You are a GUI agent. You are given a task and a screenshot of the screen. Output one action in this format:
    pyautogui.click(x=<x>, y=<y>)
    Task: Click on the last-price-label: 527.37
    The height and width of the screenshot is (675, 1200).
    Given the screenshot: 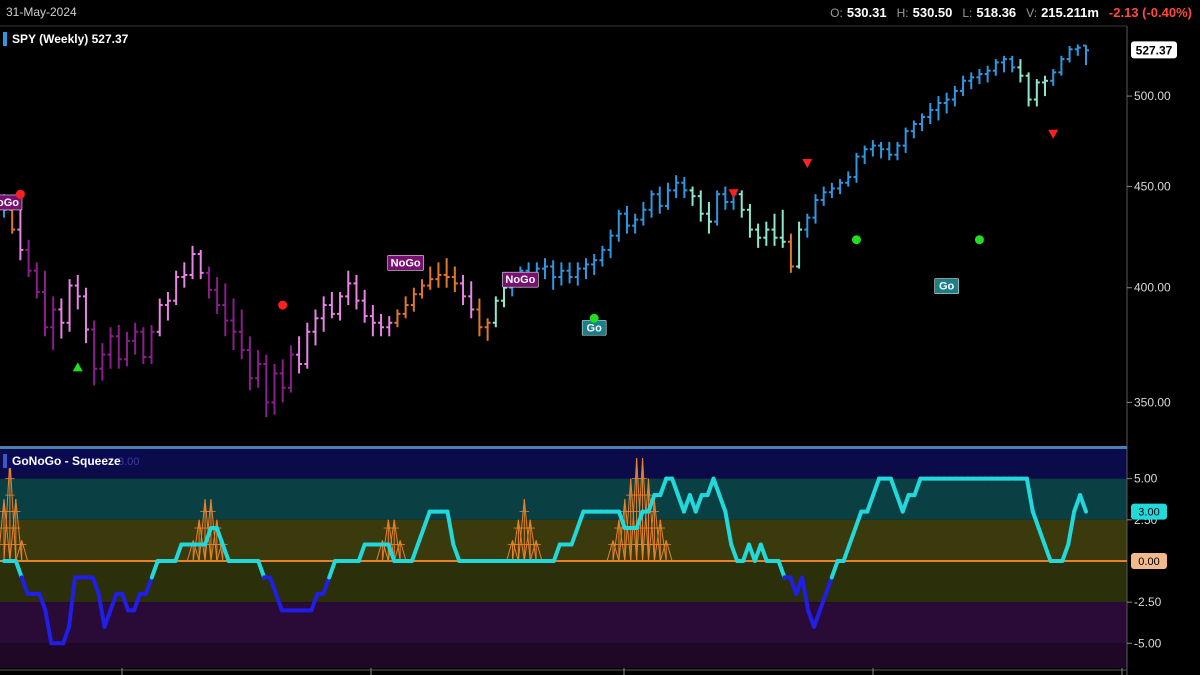 What is the action you would take?
    pyautogui.click(x=1154, y=50)
    